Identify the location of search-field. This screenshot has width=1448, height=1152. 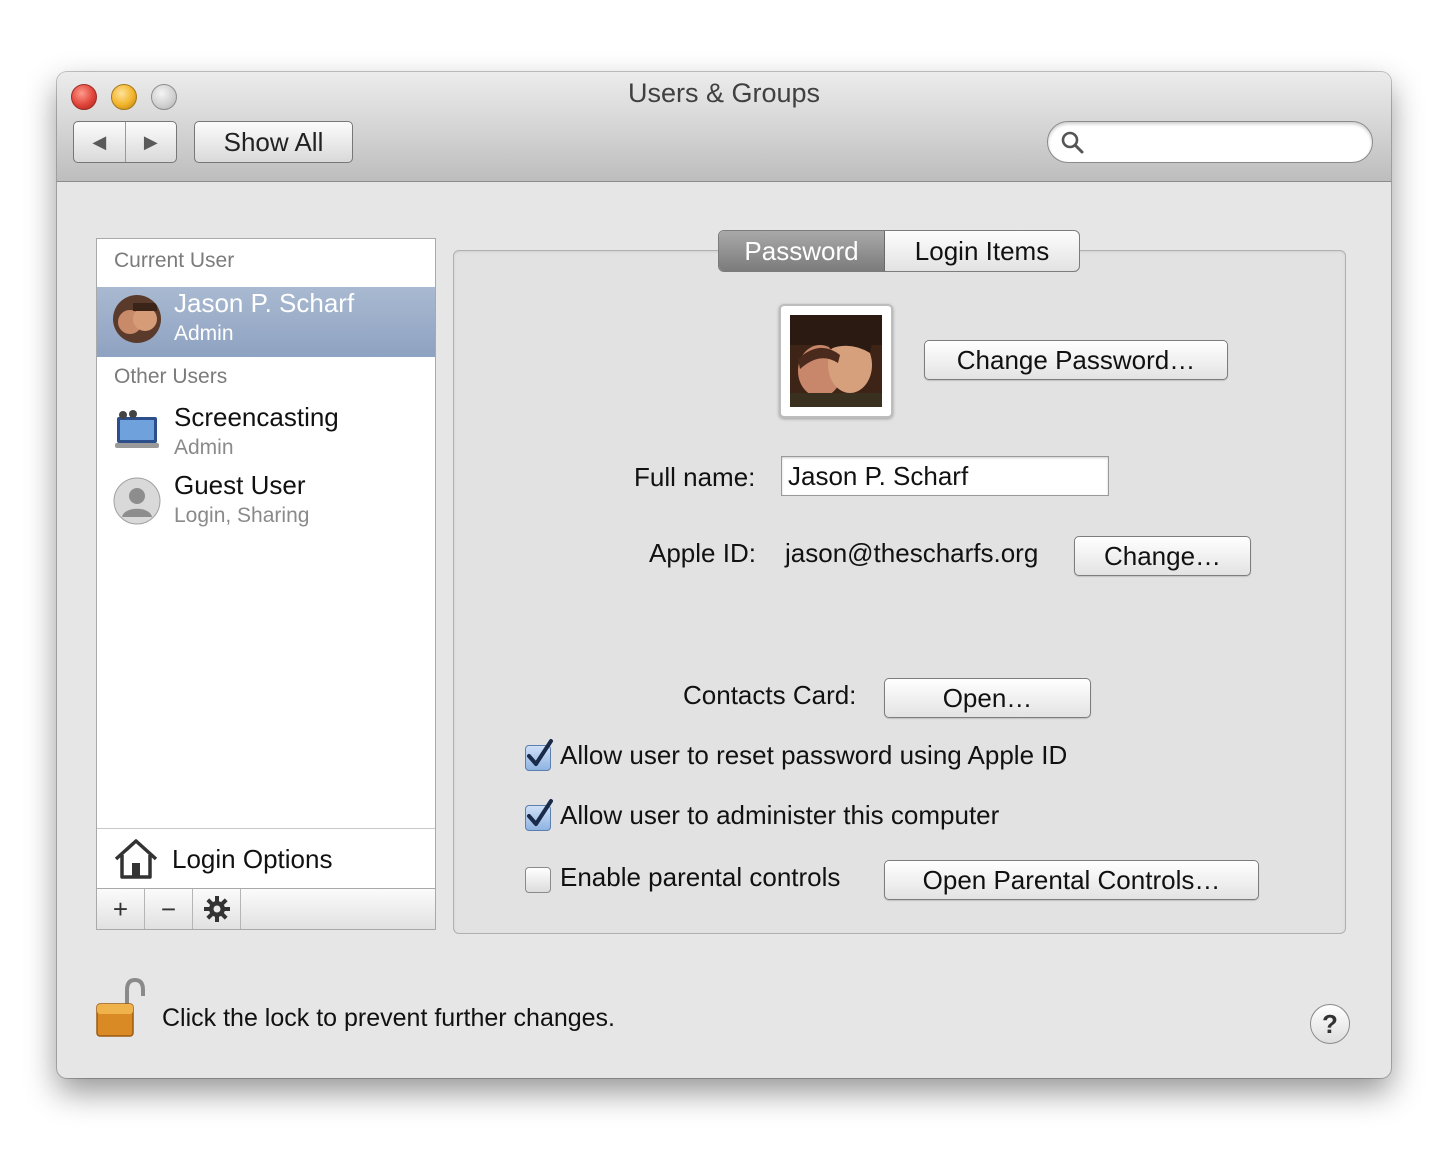
(1210, 142).